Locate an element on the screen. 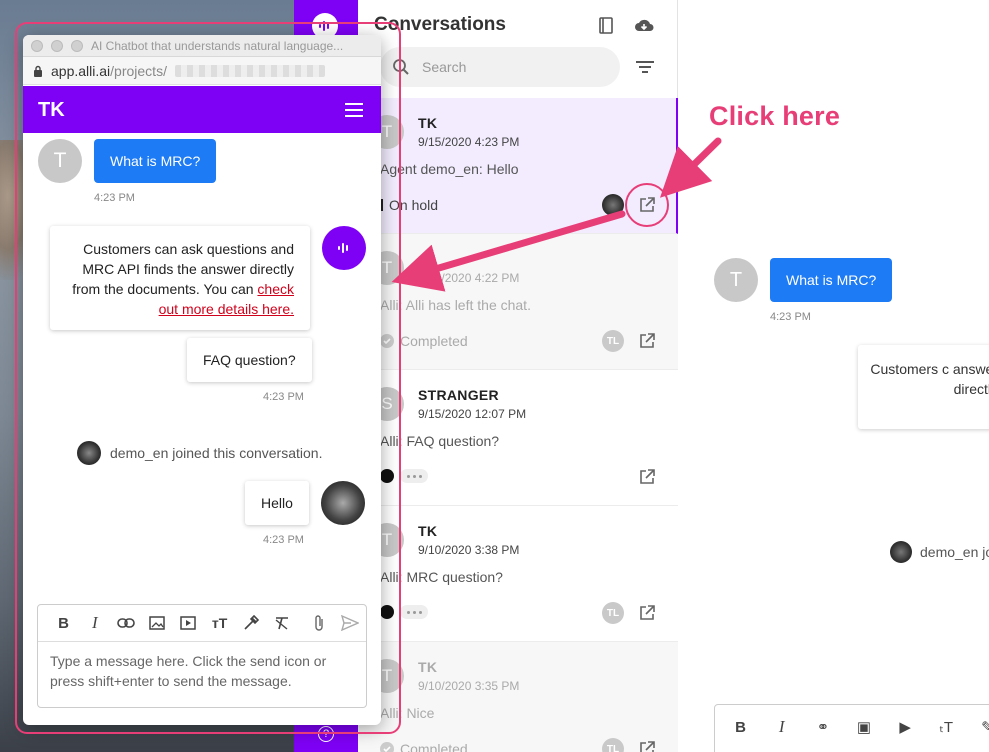 Image resolution: width=989 pixels, height=752 pixels. conversation-time: 9/15/2020 4:23 PM is located at coordinates (469, 142).